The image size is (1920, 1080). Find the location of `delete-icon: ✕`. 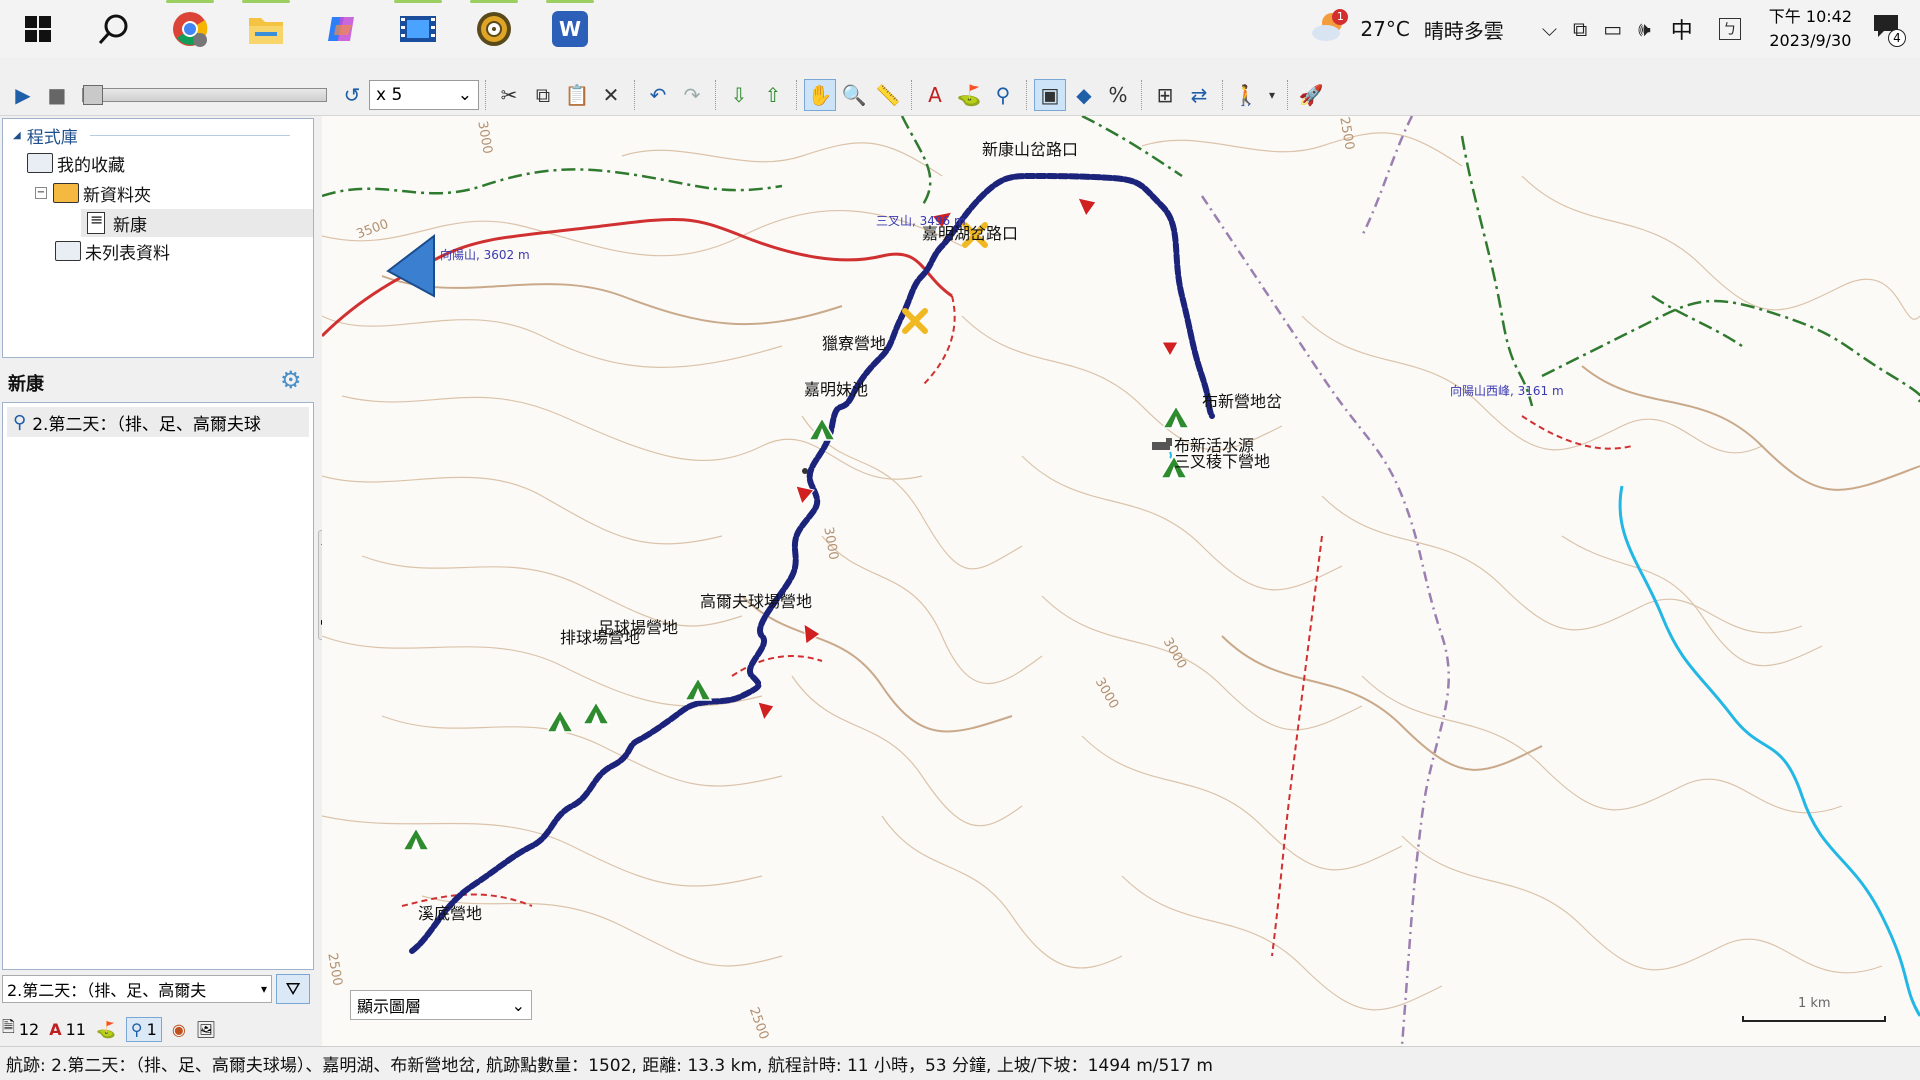

delete-icon: ✕ is located at coordinates (611, 95).